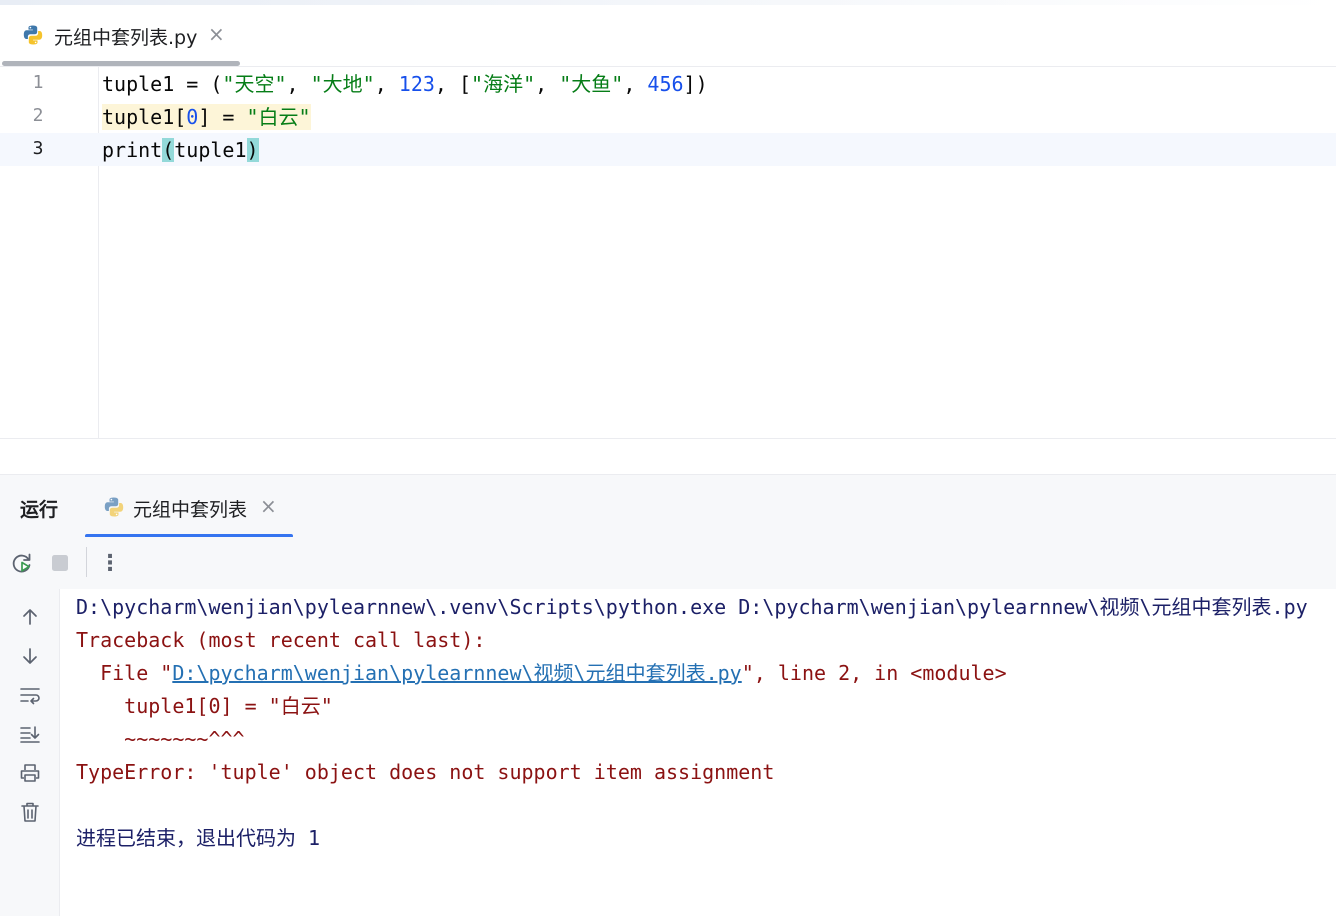  I want to click on scroll-to-end-icon, so click(30, 734).